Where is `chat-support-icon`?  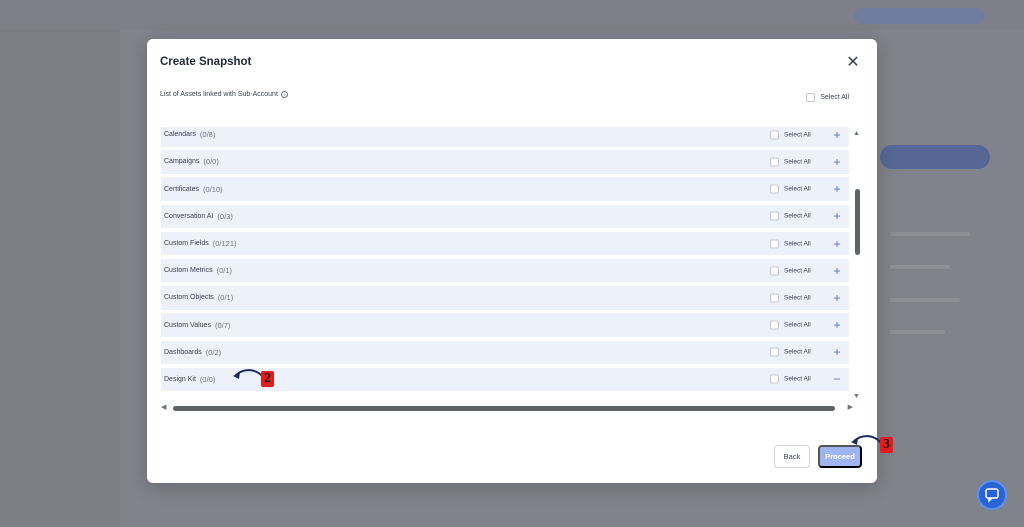
chat-support-icon is located at coordinates (992, 495).